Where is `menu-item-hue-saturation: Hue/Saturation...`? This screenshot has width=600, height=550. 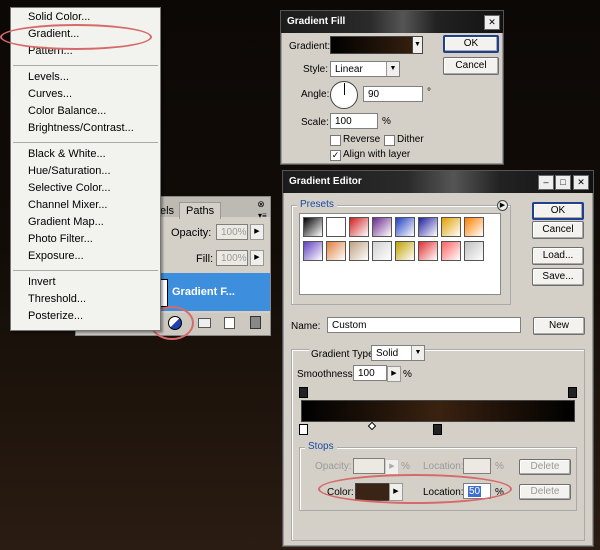 menu-item-hue-saturation: Hue/Saturation... is located at coordinates (69, 171).